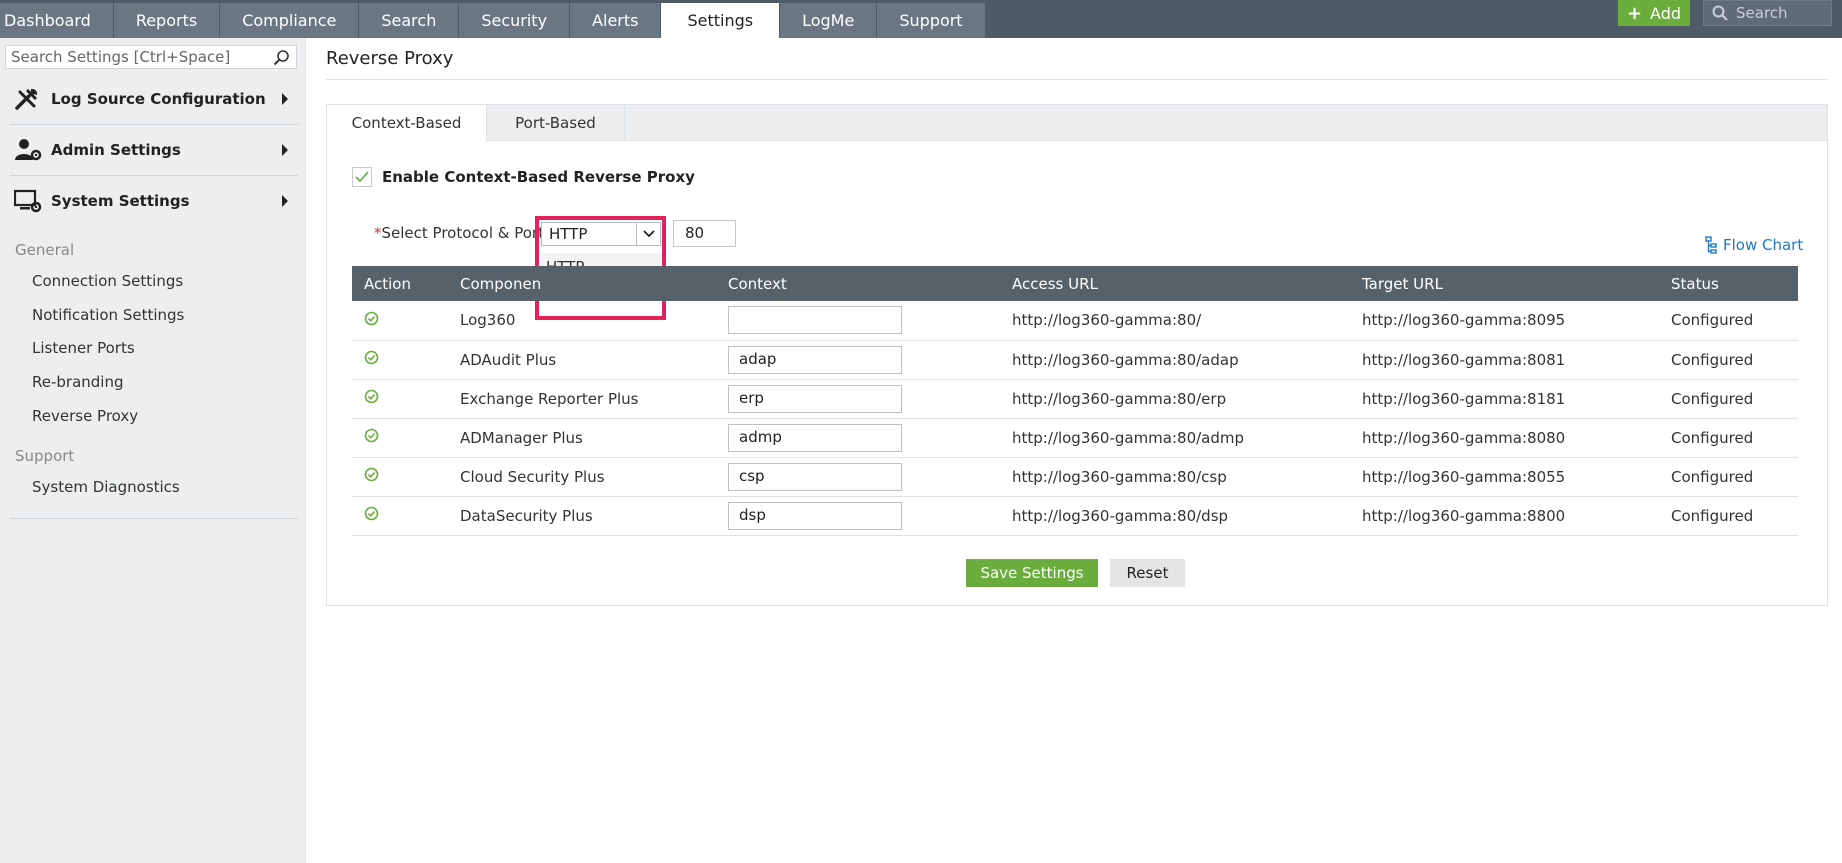 The height and width of the screenshot is (863, 1842). Describe the element at coordinates (1516, 477) in the screenshot. I see `target-url-cell: http://log360-gamma:8055` at that location.